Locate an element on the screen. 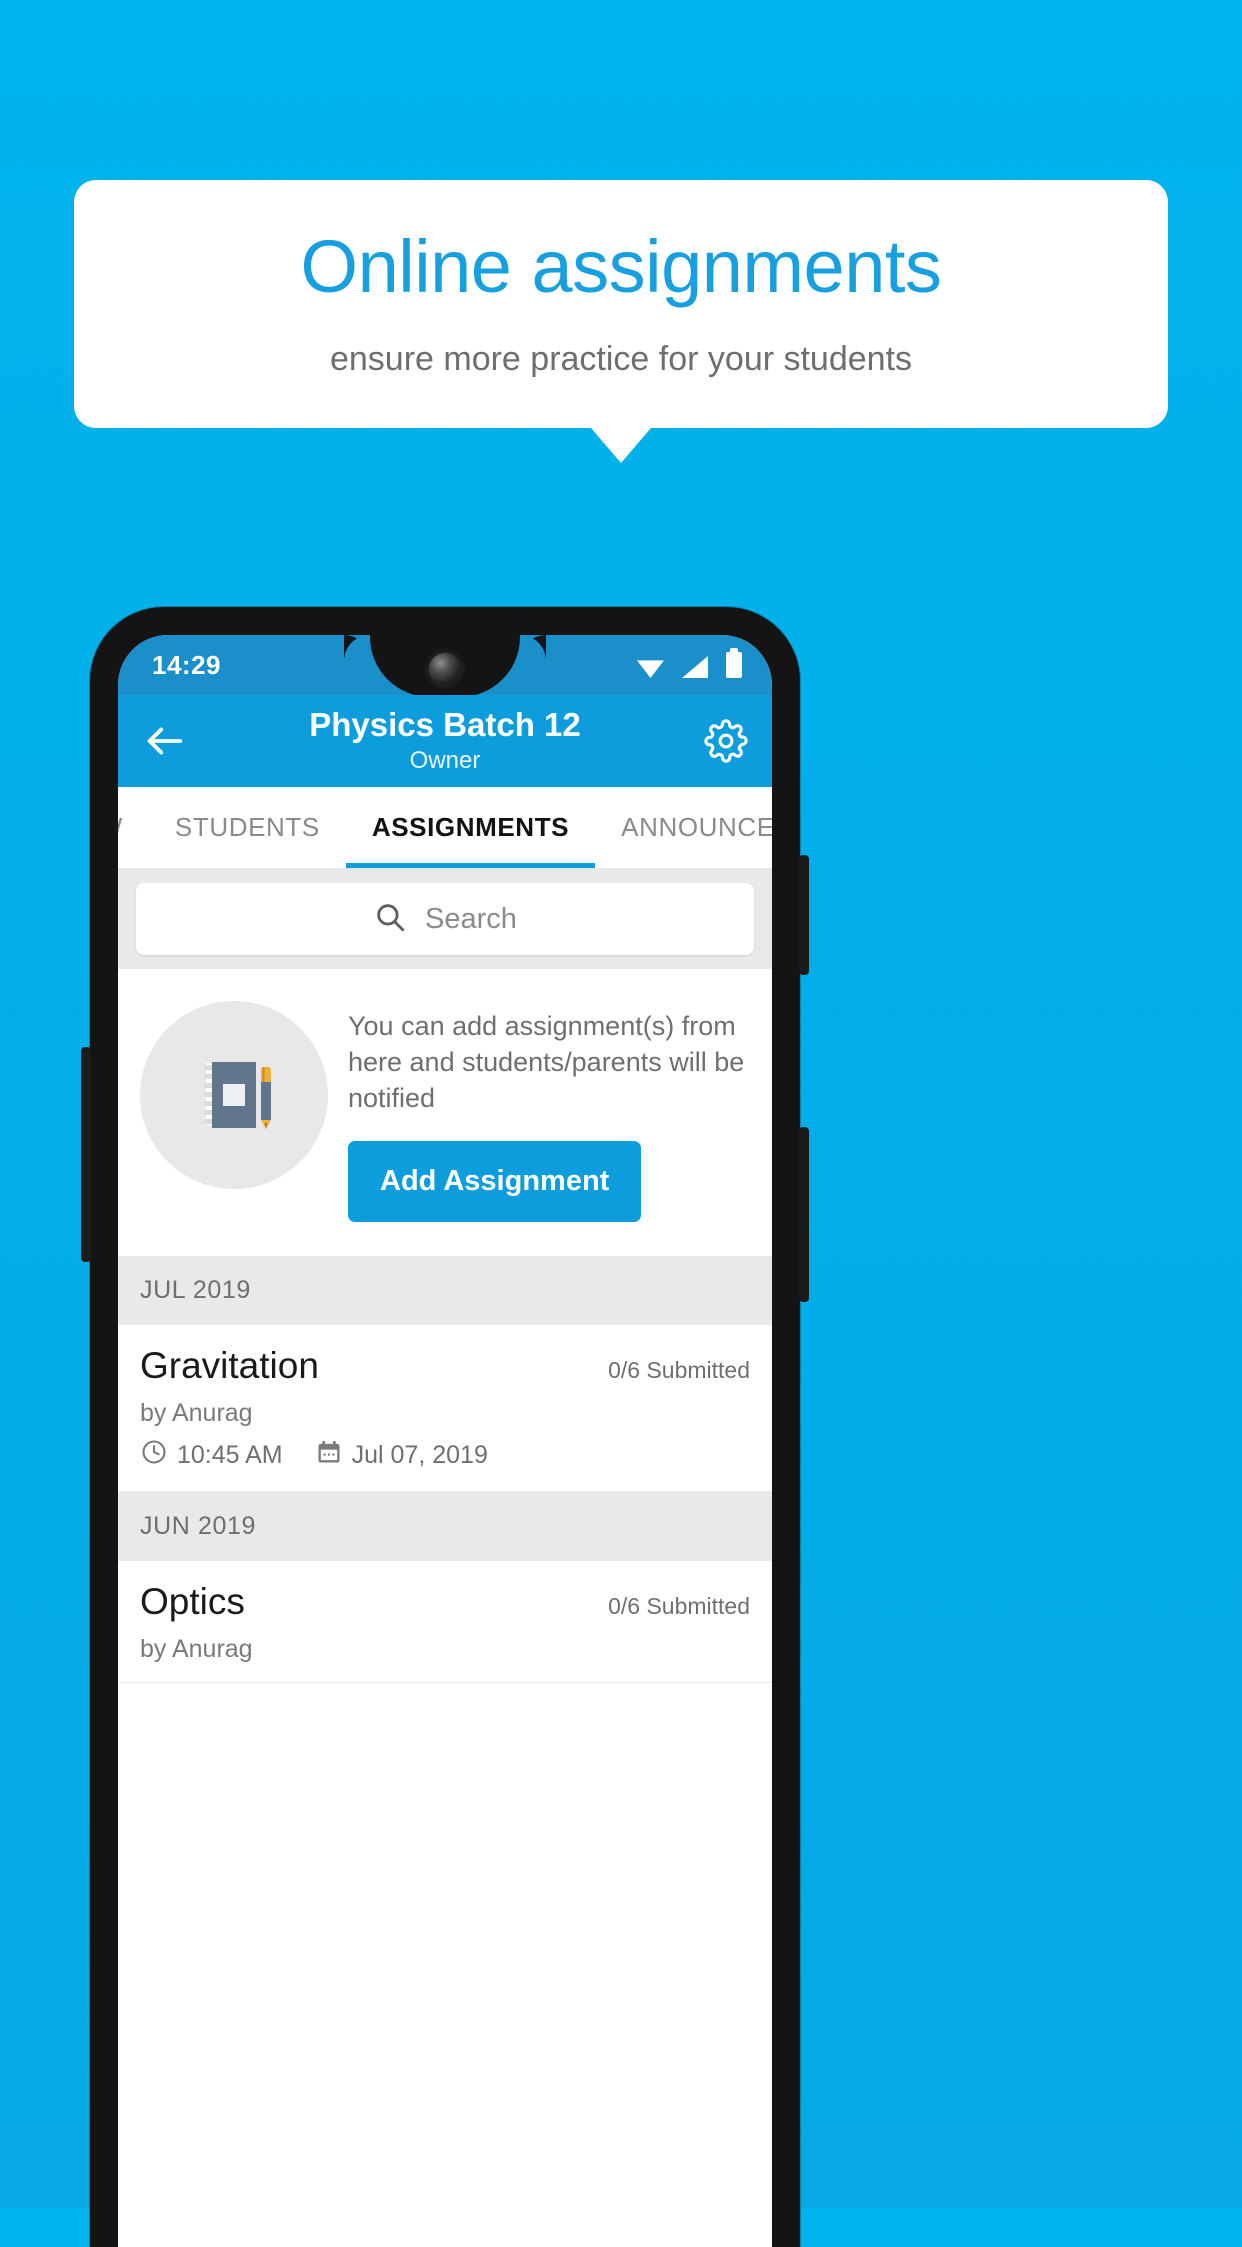 The height and width of the screenshot is (2247, 1242). month-header-jul: JUL 2019 is located at coordinates (445, 1290).